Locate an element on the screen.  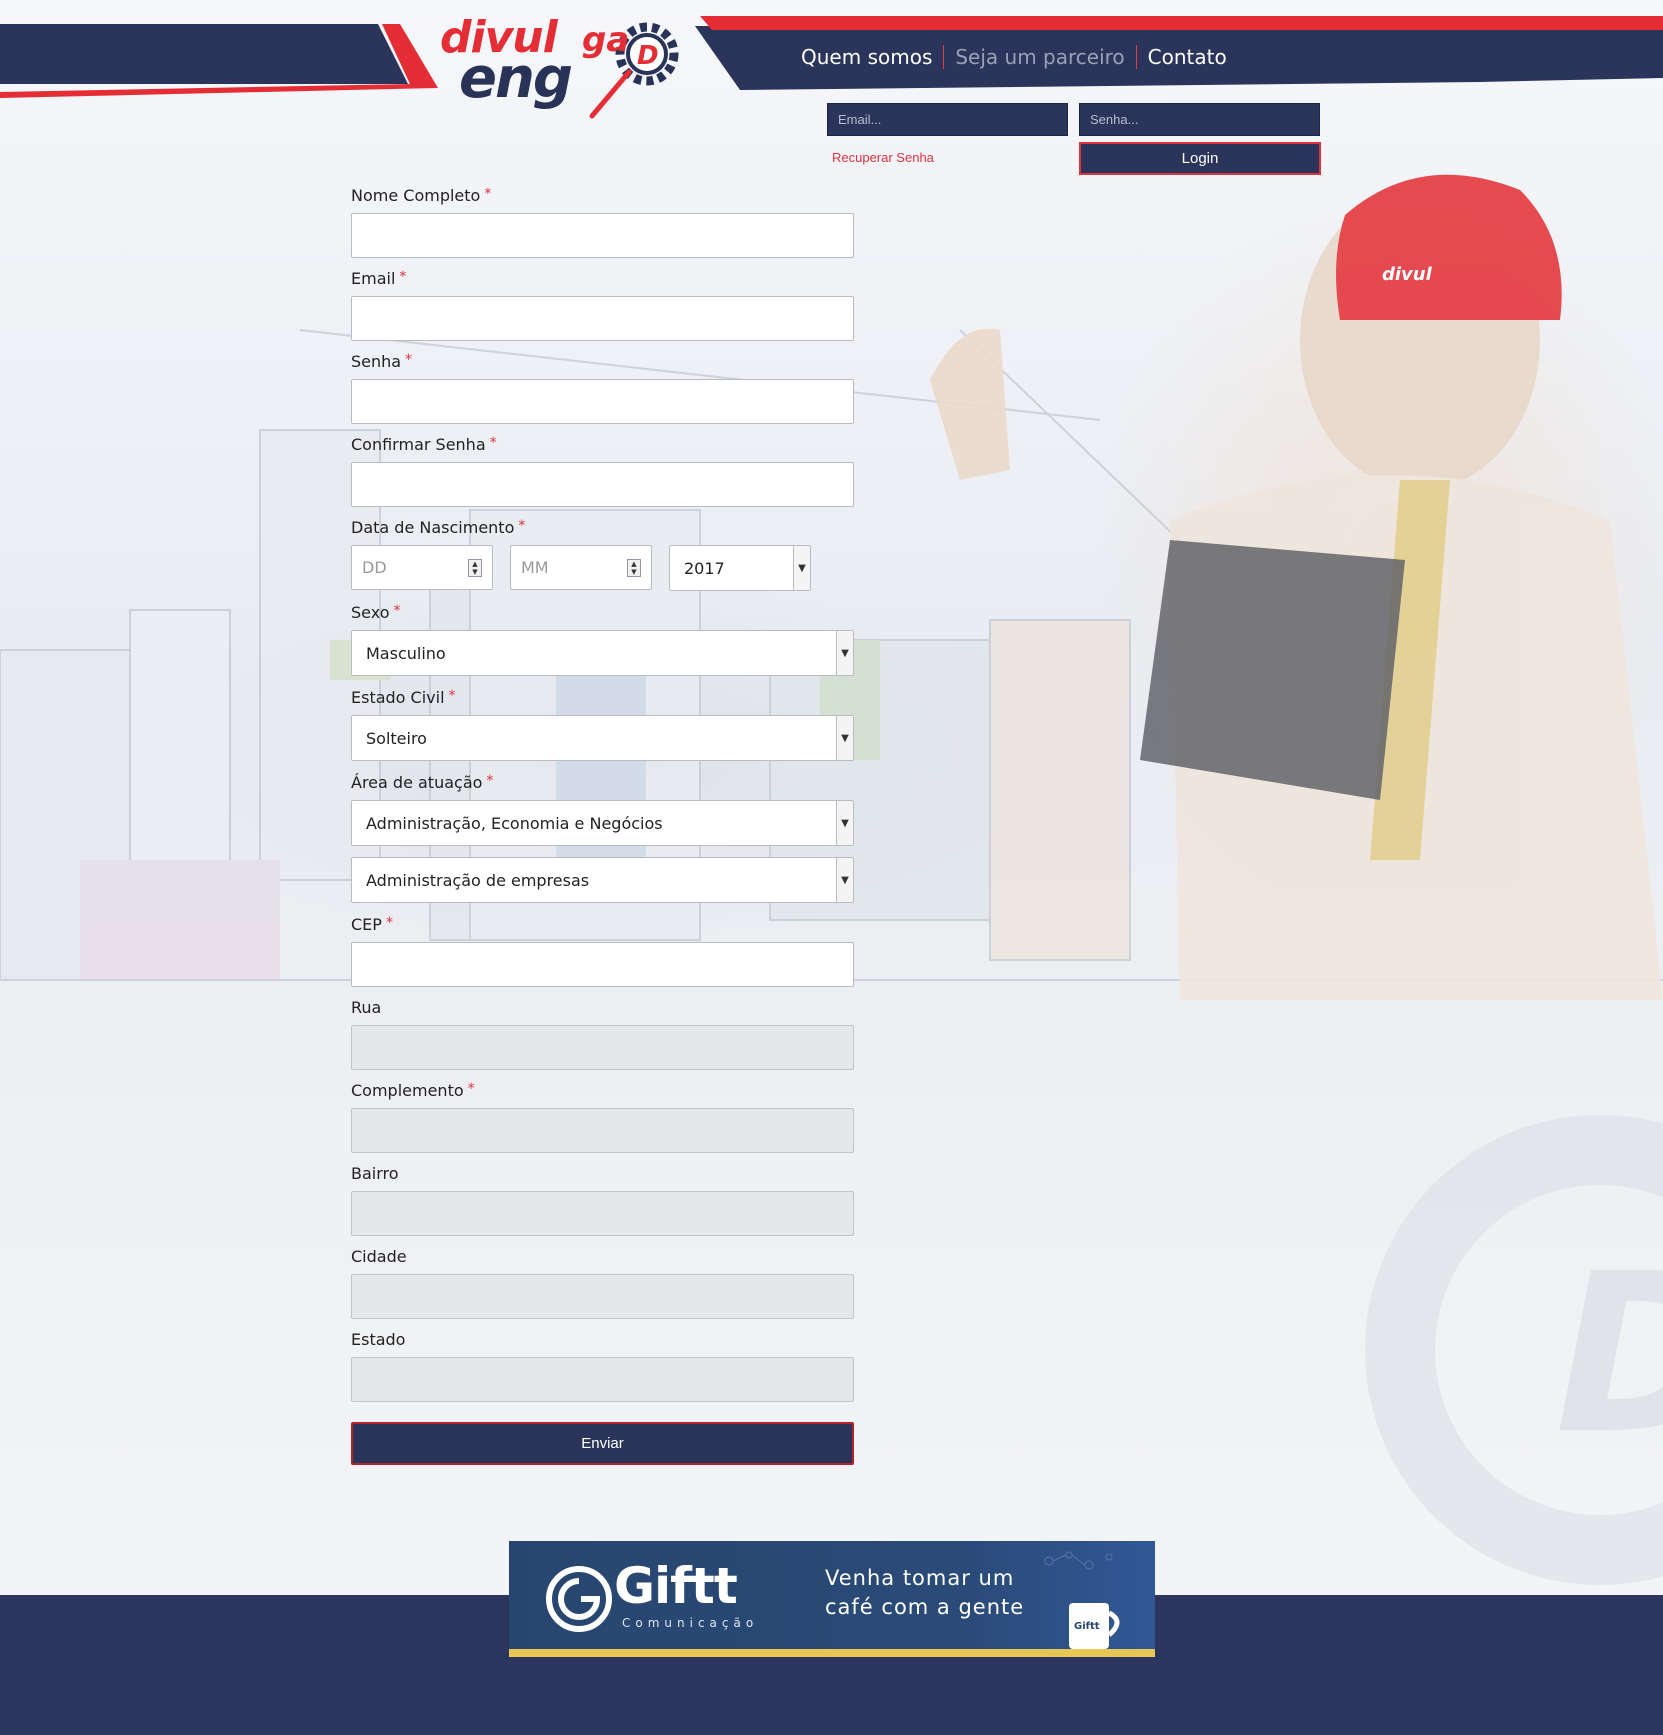
estado-label: Estado is located at coordinates (378, 1339).